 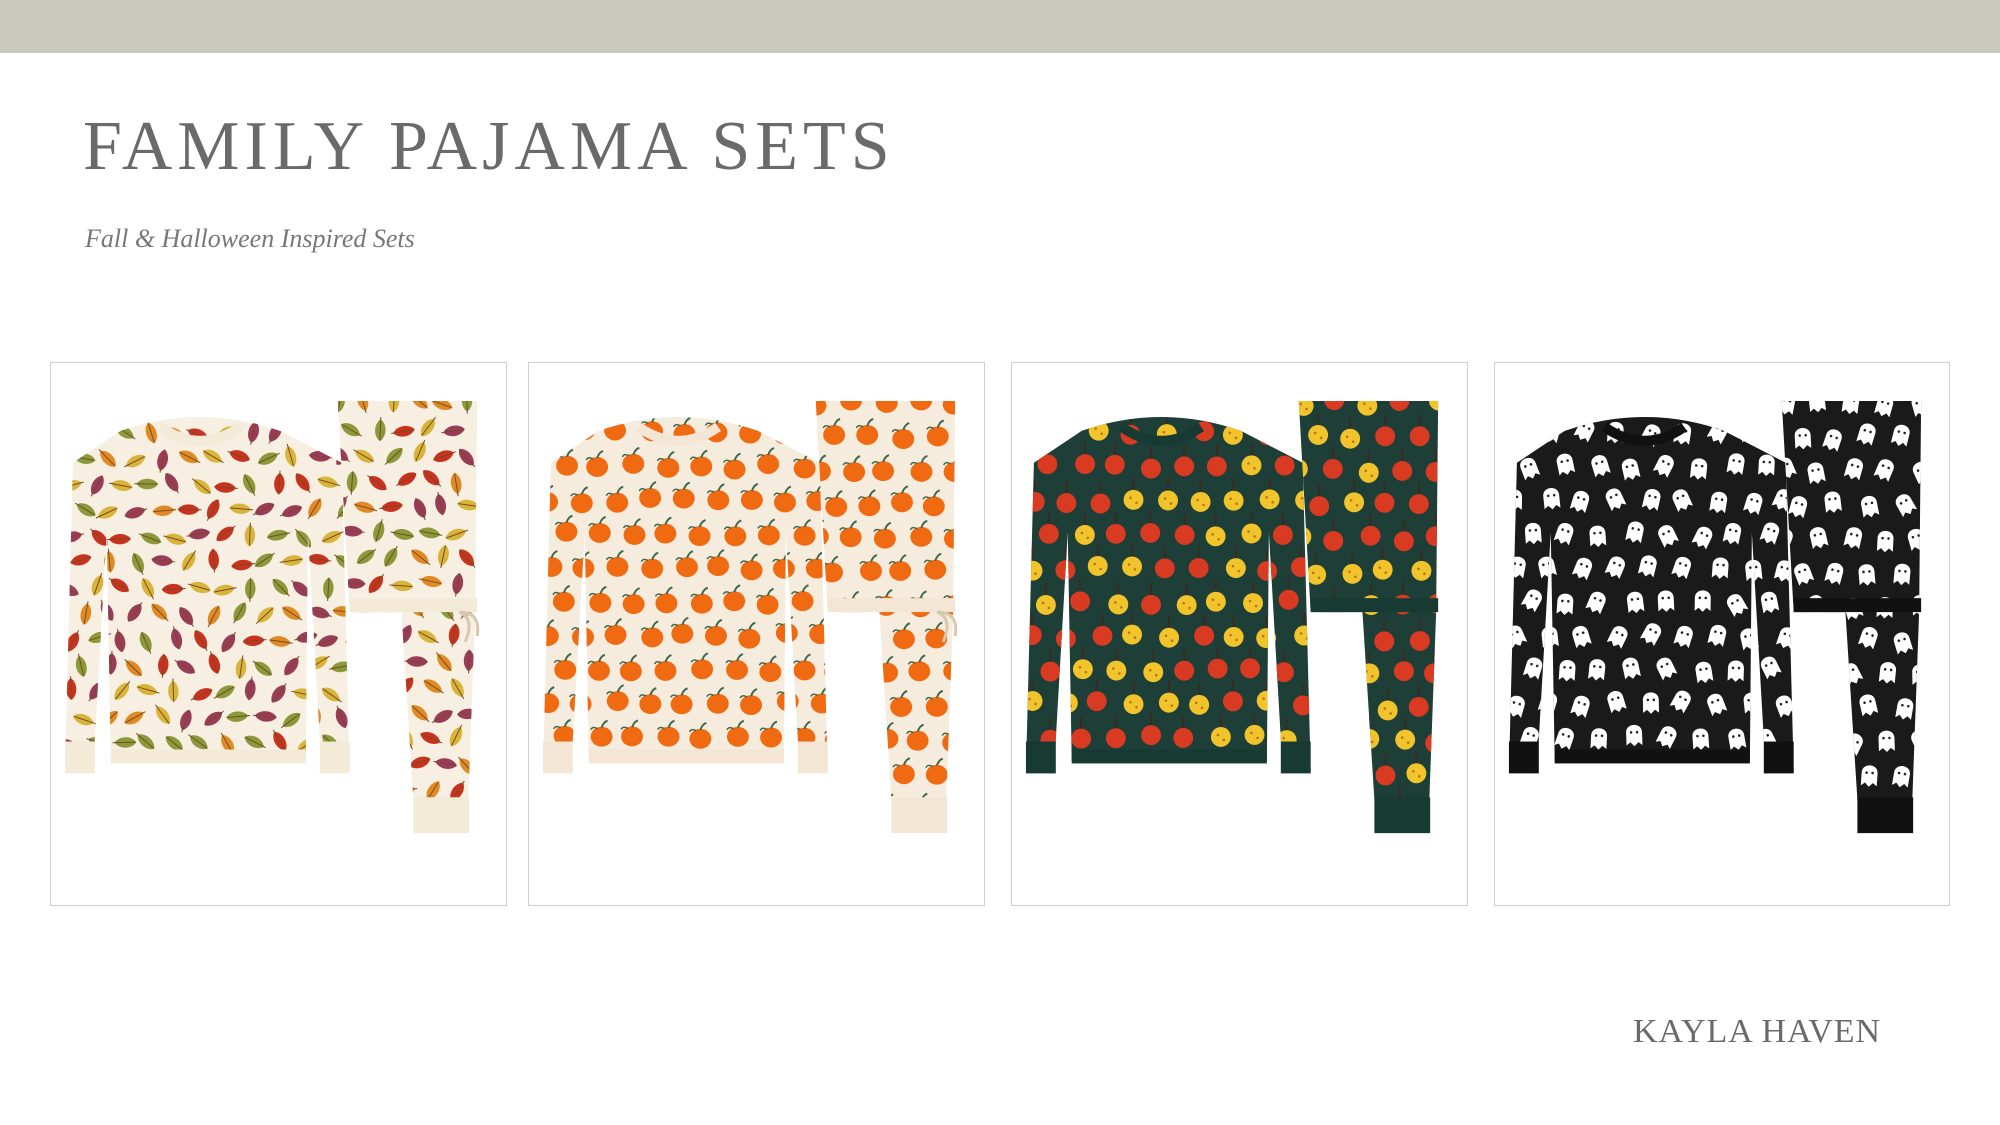 What do you see at coordinates (750, 617) in the screenshot?
I see `pajama-set-image-pumpkins` at bounding box center [750, 617].